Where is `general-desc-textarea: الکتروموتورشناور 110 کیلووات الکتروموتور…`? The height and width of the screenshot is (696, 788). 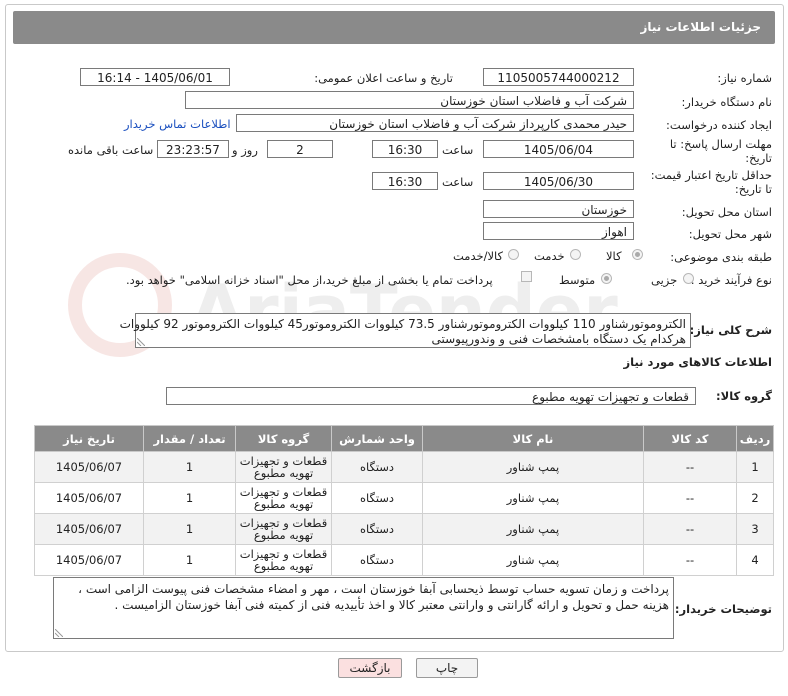
general-desc-textarea: الکتروموتورشناور 110 کیلووات الکتروموتور… is located at coordinates (405, 330).